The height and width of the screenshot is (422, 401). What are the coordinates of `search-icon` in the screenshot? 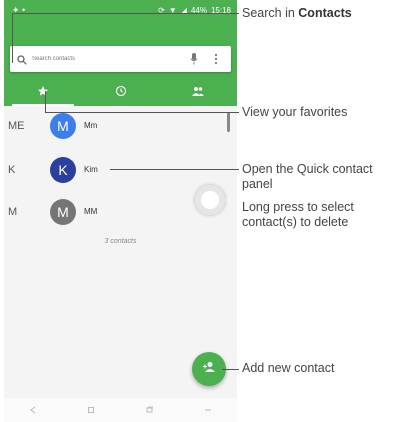 It's located at (22, 61).